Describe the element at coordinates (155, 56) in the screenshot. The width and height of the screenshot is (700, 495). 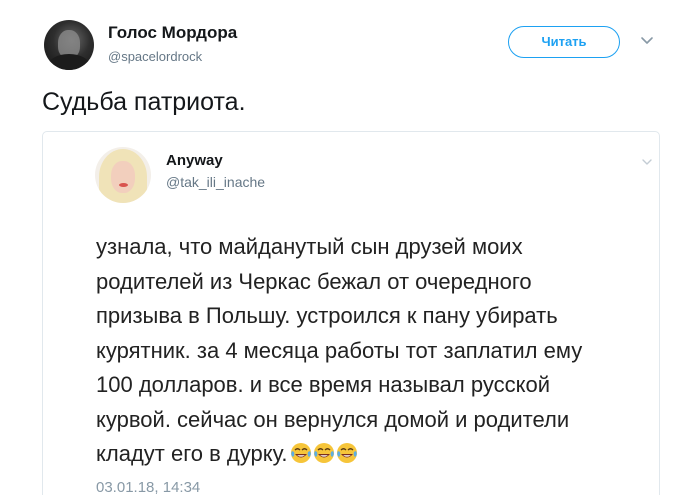
I see `author-handle: @spacelordrock` at that location.